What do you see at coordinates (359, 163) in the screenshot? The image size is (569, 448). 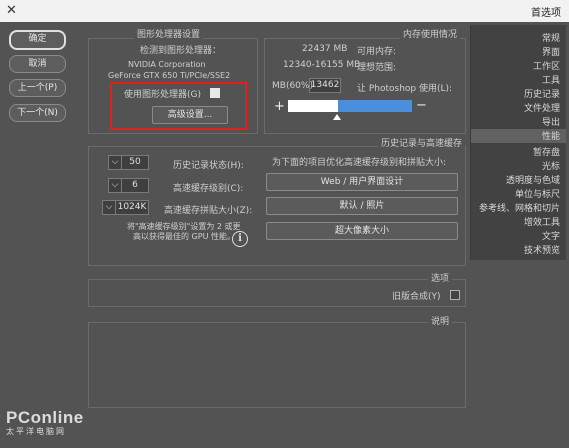 I see `optimize-cache-label: 为下面的项目优化高速缓存级别和拼贴大小:` at bounding box center [359, 163].